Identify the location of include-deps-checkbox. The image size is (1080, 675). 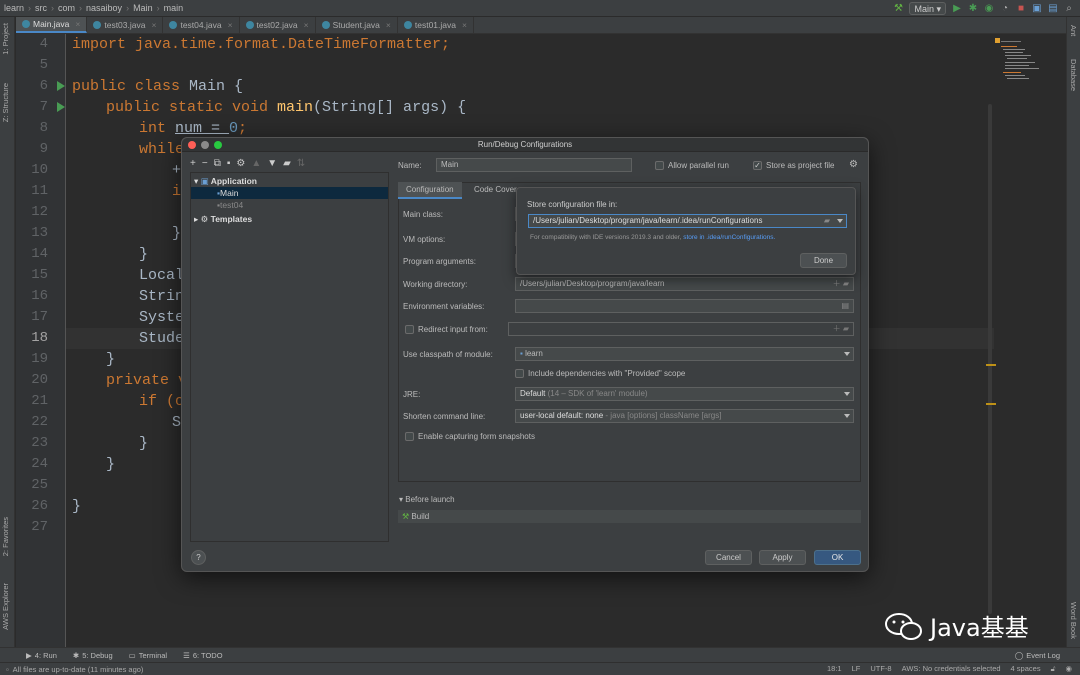
(519, 373).